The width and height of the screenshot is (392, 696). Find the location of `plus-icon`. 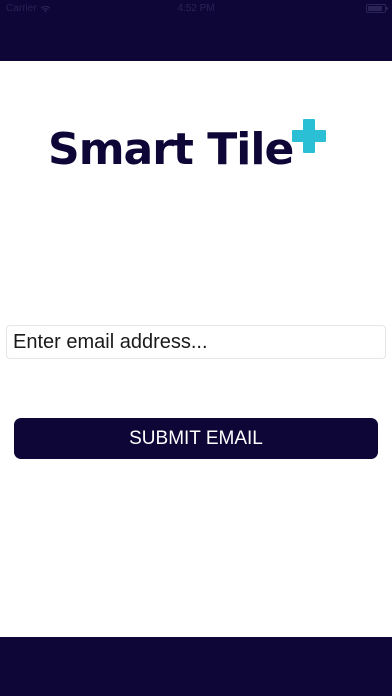

plus-icon is located at coordinates (309, 136).